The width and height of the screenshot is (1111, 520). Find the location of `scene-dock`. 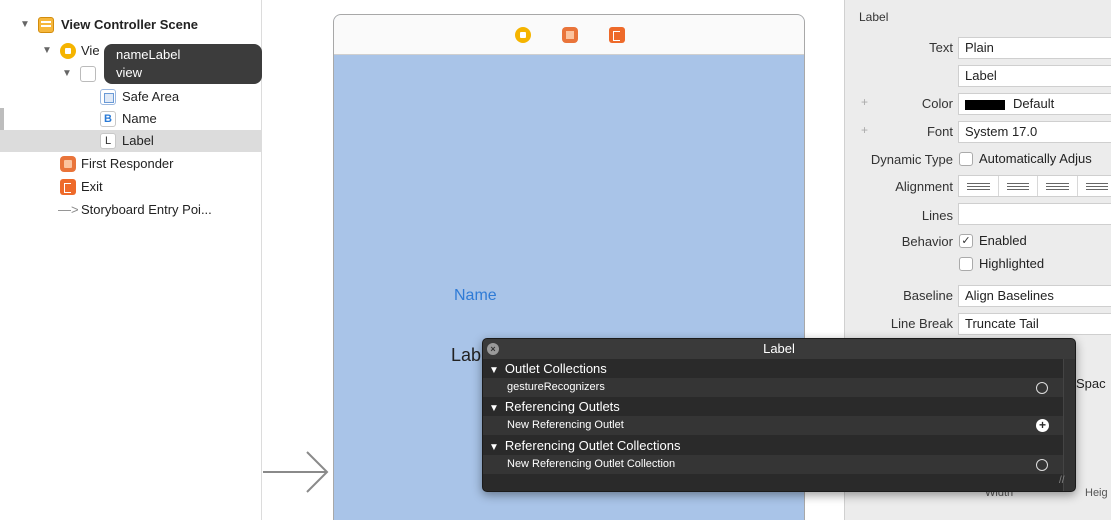

scene-dock is located at coordinates (569, 35).